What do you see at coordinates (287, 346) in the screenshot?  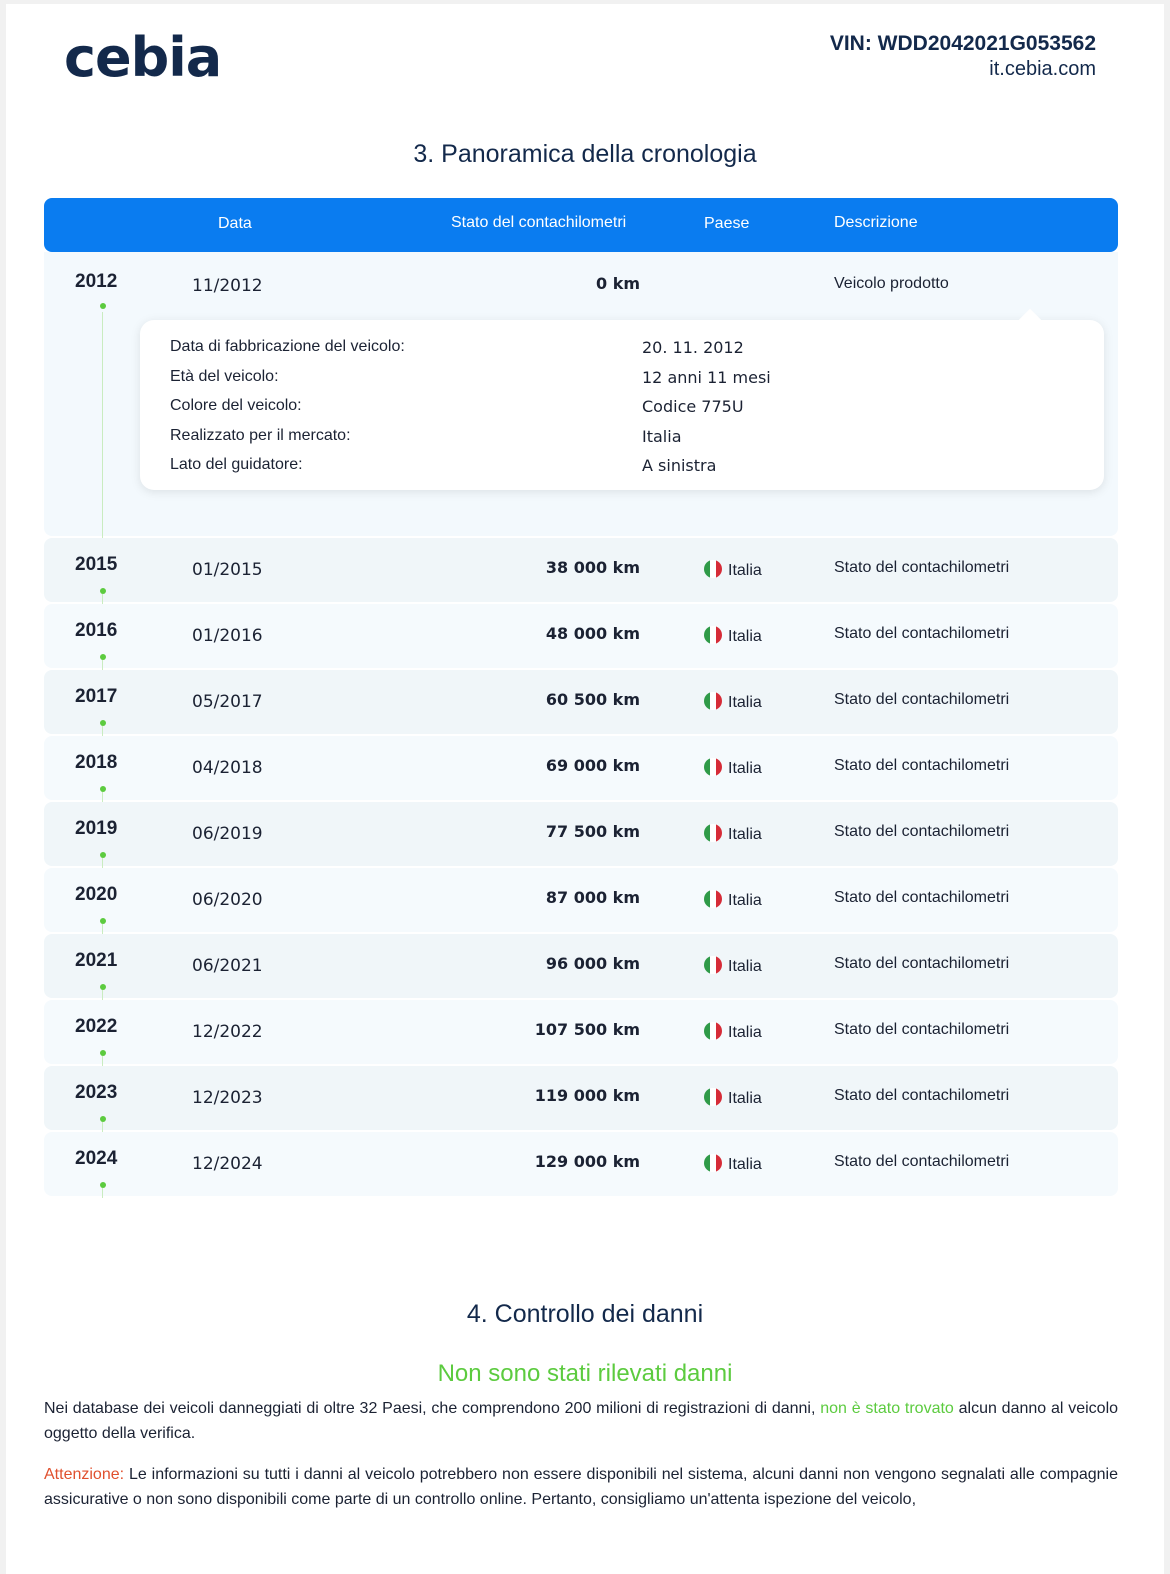 I see `detail-label: Data di fabbricazione del veicolo:` at bounding box center [287, 346].